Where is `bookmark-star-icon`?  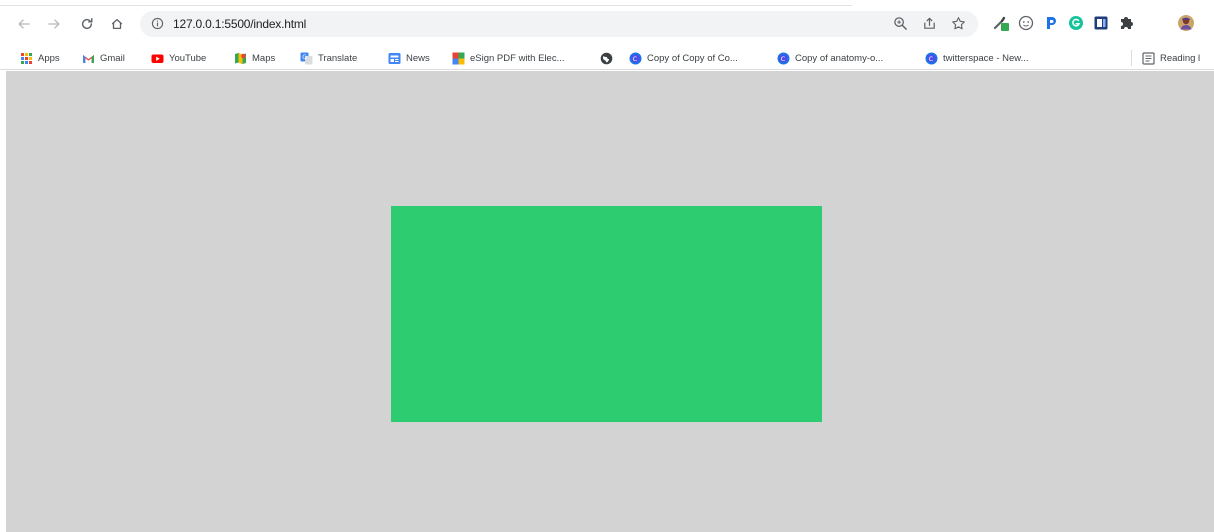 bookmark-star-icon is located at coordinates (958, 23).